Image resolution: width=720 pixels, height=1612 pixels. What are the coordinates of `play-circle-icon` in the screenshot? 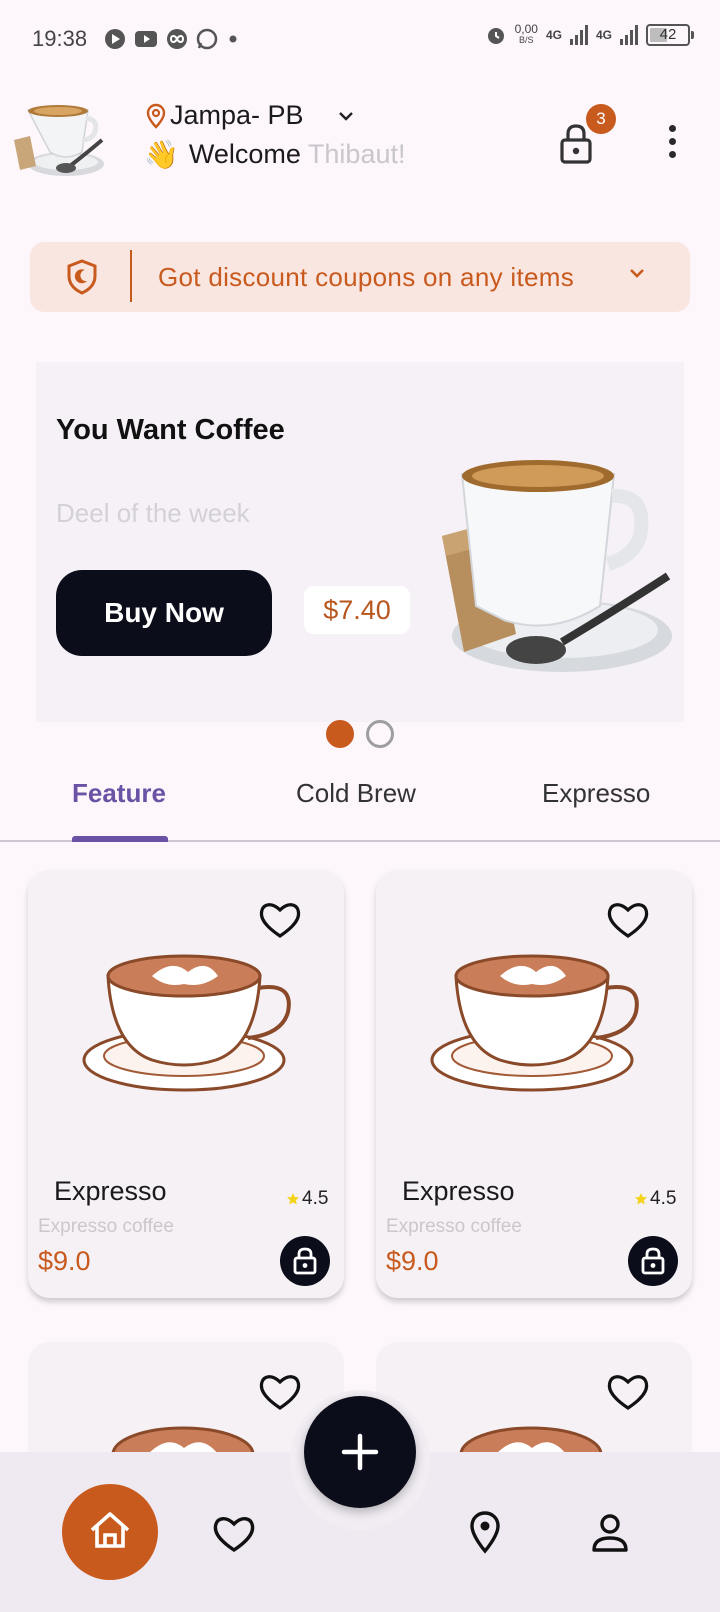 It's located at (115, 39).